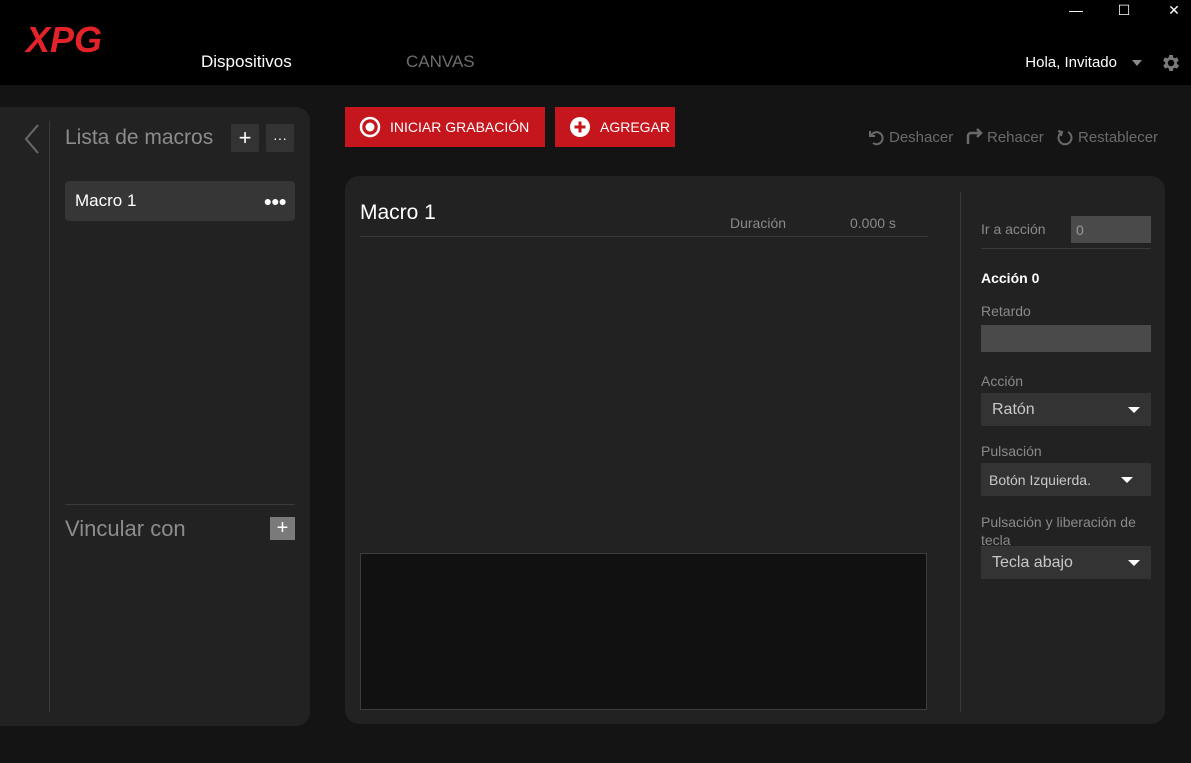 This screenshot has width=1191, height=763. I want to click on properties-divider, so click(960, 452).